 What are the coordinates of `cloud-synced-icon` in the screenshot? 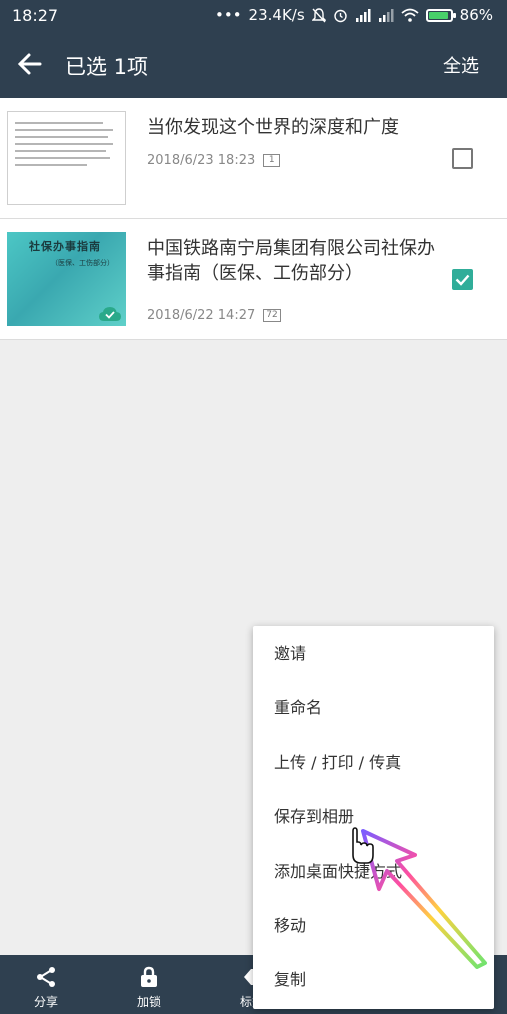 It's located at (110, 314).